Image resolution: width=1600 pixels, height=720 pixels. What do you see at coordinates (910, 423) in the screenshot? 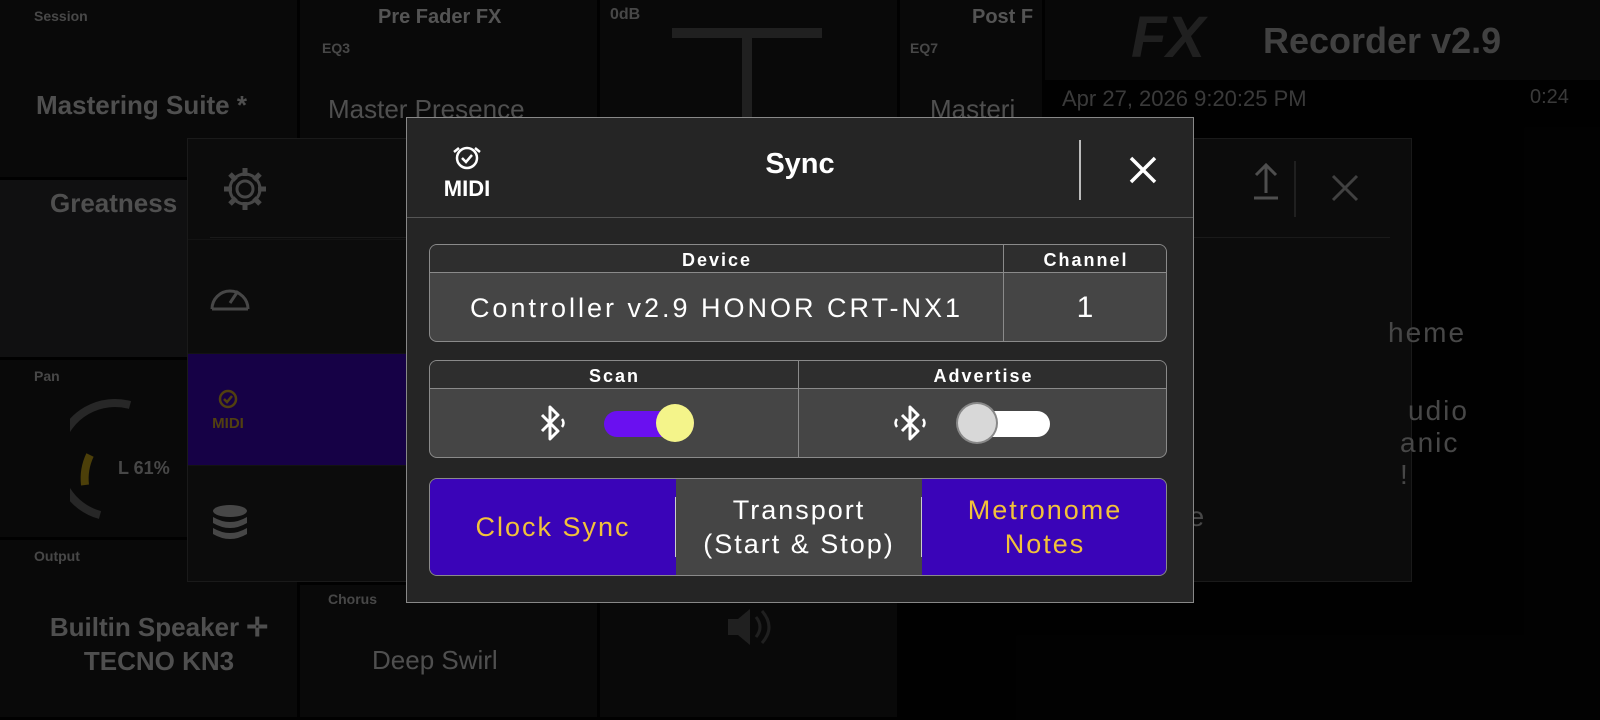
I see `bluetooth-advertise-icon` at bounding box center [910, 423].